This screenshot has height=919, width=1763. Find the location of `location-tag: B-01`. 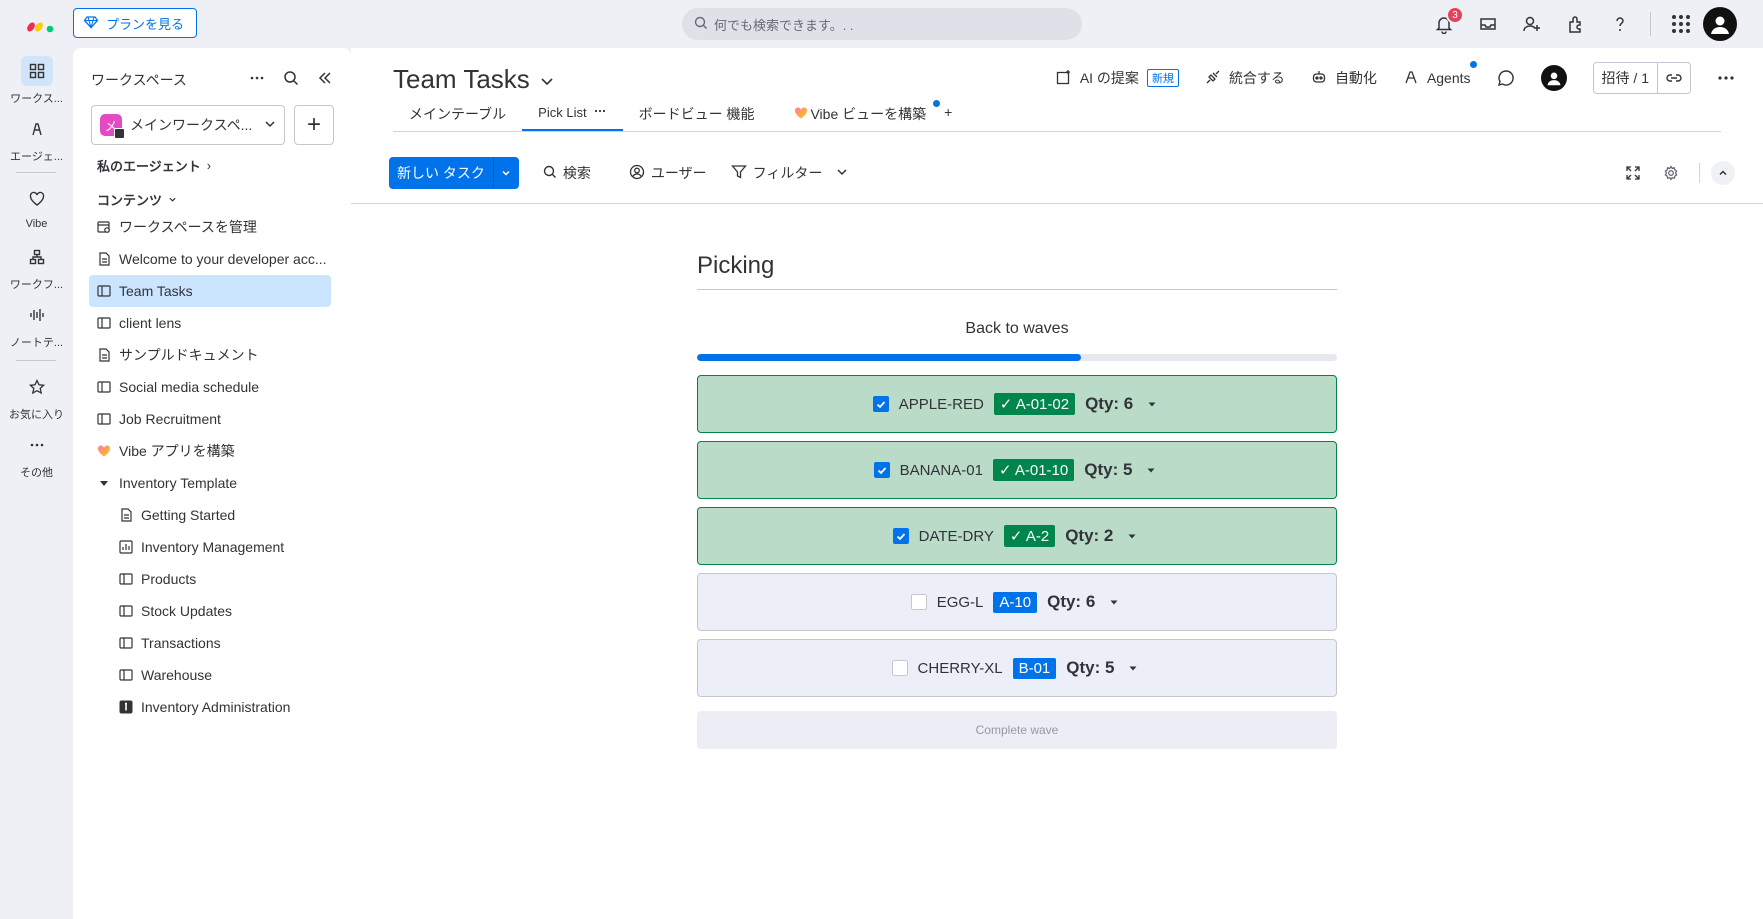

location-tag: B-01 is located at coordinates (1034, 668).